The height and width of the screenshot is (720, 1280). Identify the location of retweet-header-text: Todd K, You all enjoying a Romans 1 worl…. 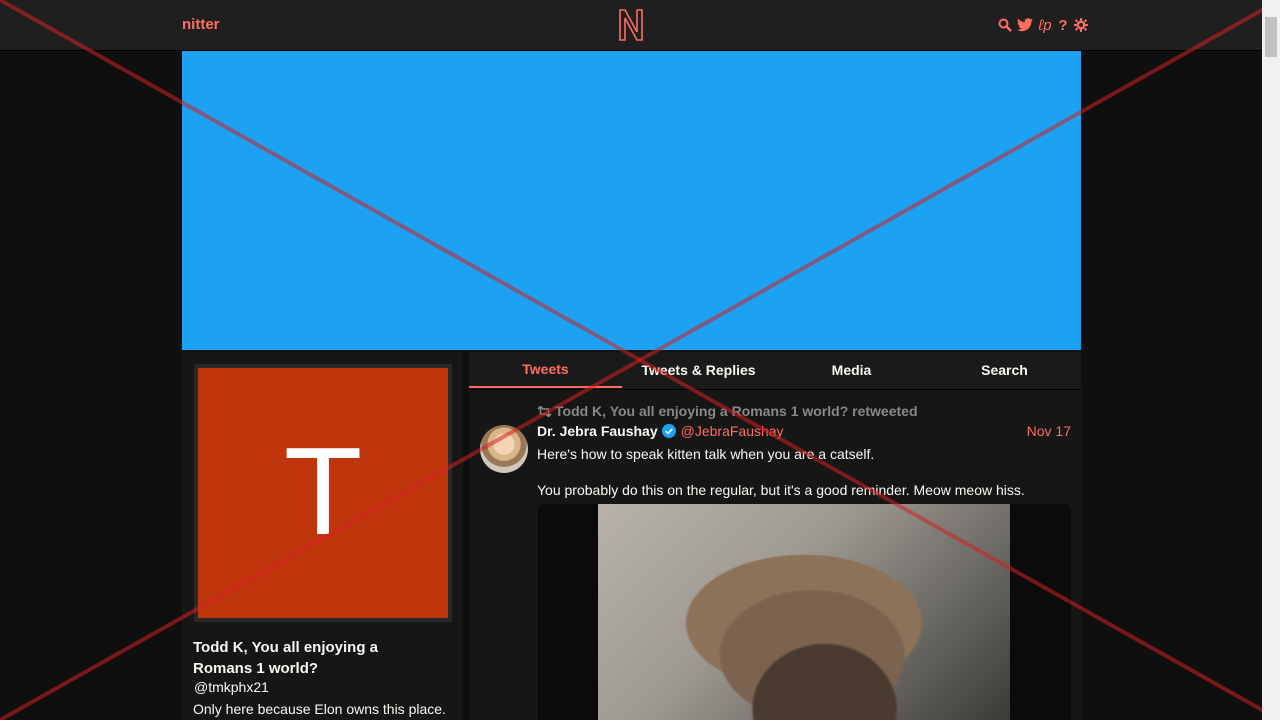
(736, 411).